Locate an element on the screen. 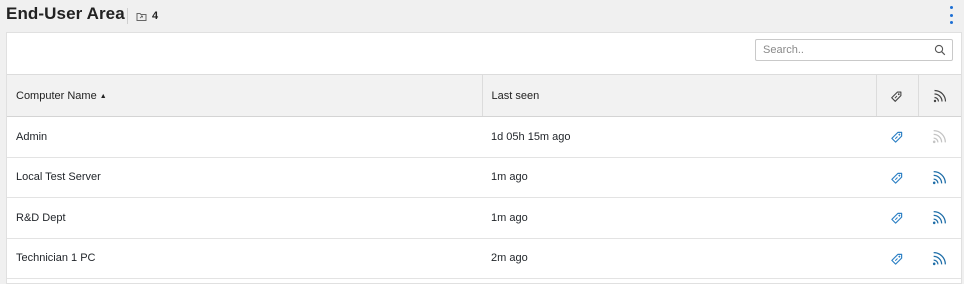 Image resolution: width=964 pixels, height=284 pixels. column-header-last-seen: Last seen is located at coordinates (679, 95).